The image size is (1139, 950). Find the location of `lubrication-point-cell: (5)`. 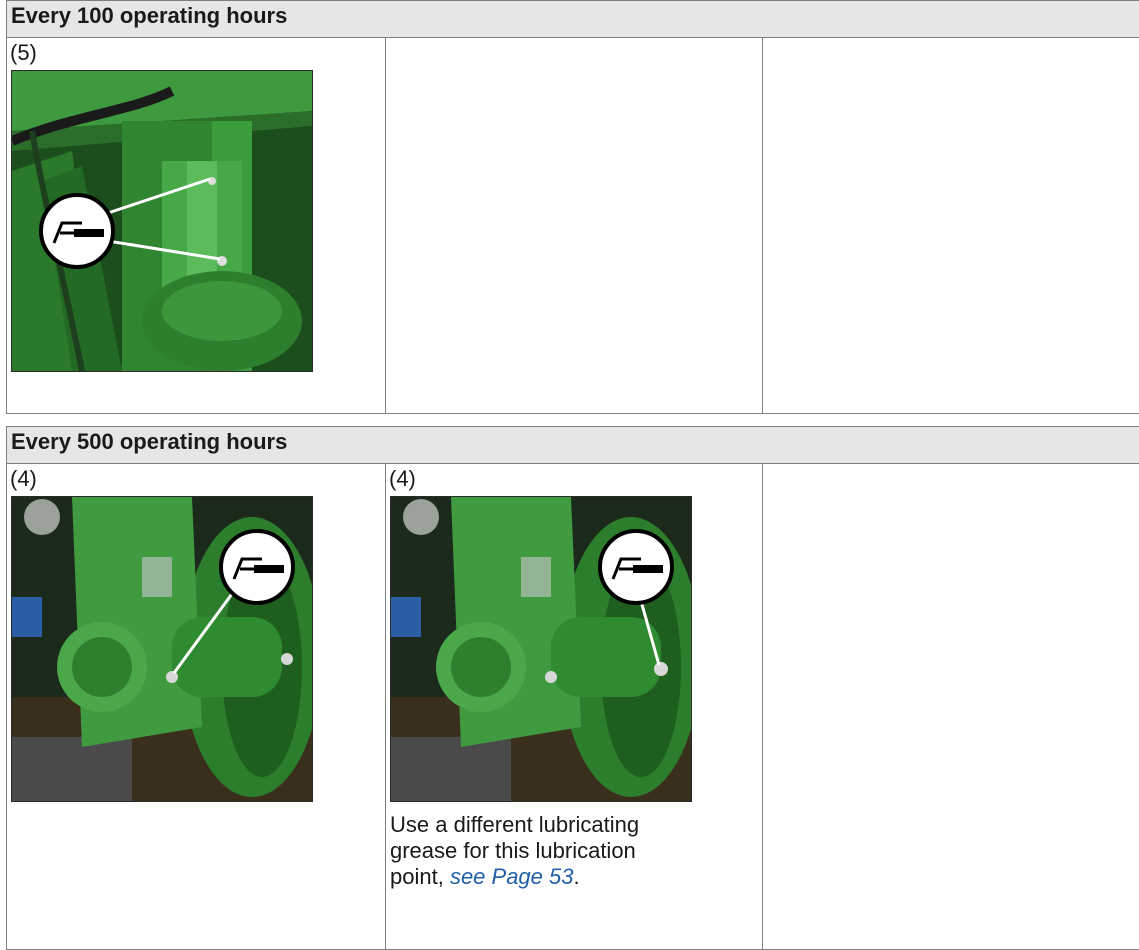

lubrication-point-cell: (5) is located at coordinates (196, 226).